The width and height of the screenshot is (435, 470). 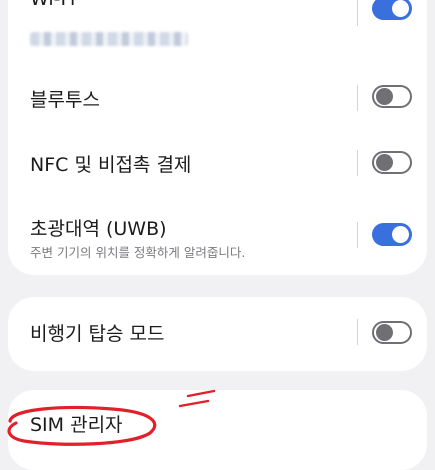 I want to click on bluetooth-row: 블루투스, so click(x=217, y=98).